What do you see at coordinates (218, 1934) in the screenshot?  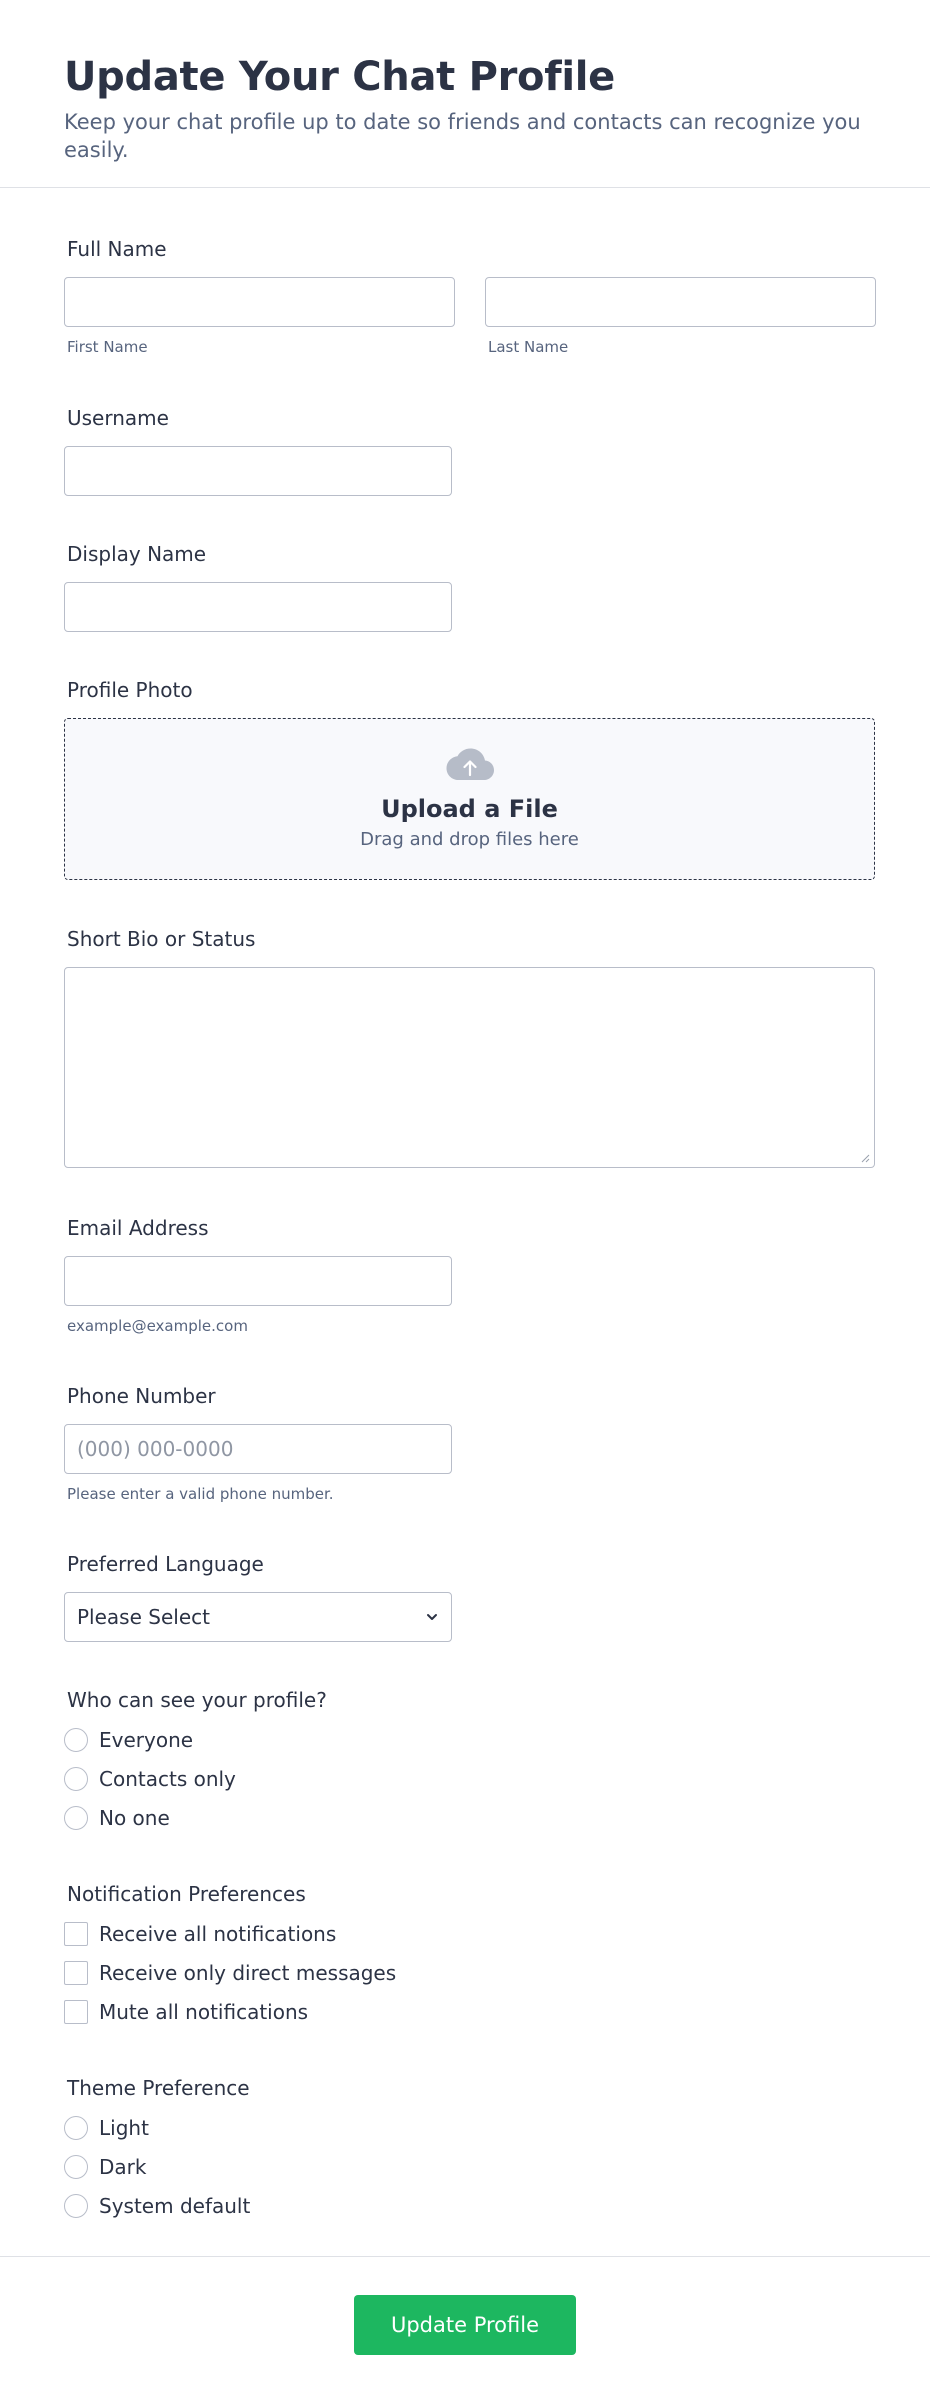 I see `option-label: Receive all notifications` at bounding box center [218, 1934].